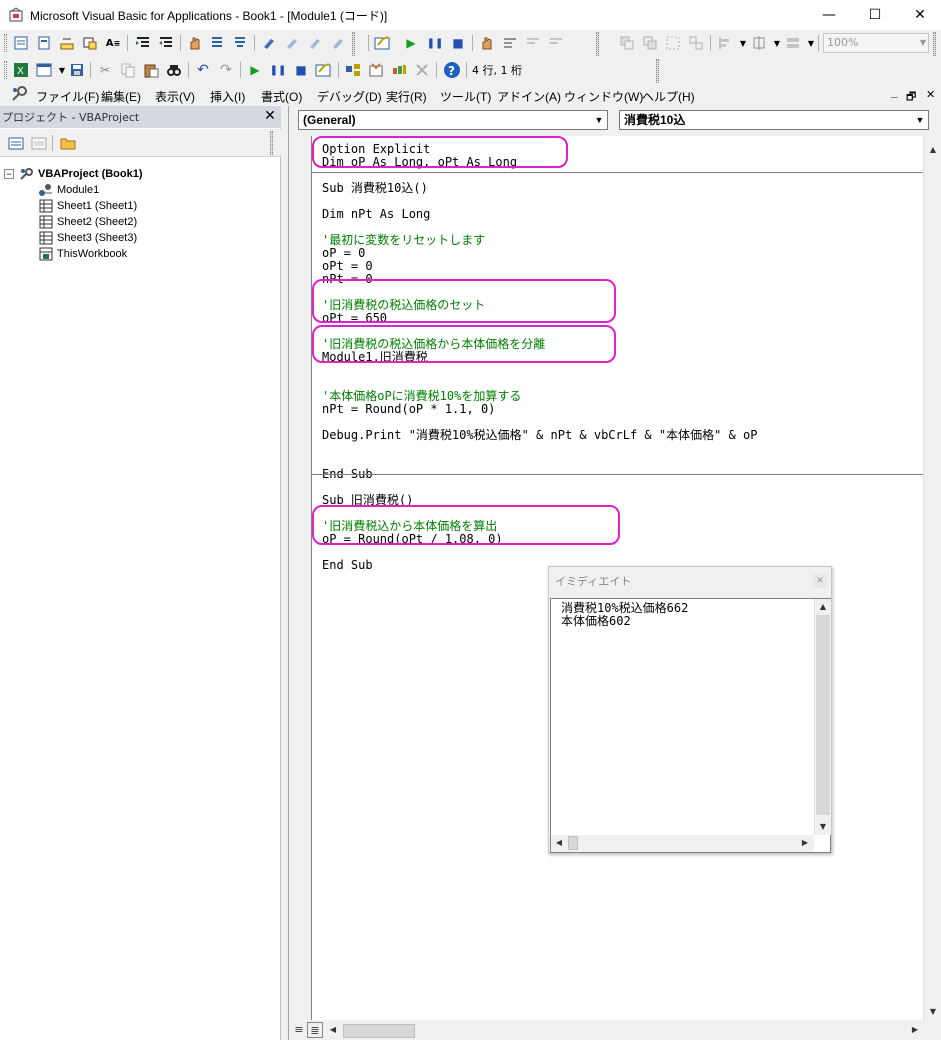 The height and width of the screenshot is (1040, 941). Describe the element at coordinates (269, 43) in the screenshot. I see `toggle-bookmark-icon` at that location.